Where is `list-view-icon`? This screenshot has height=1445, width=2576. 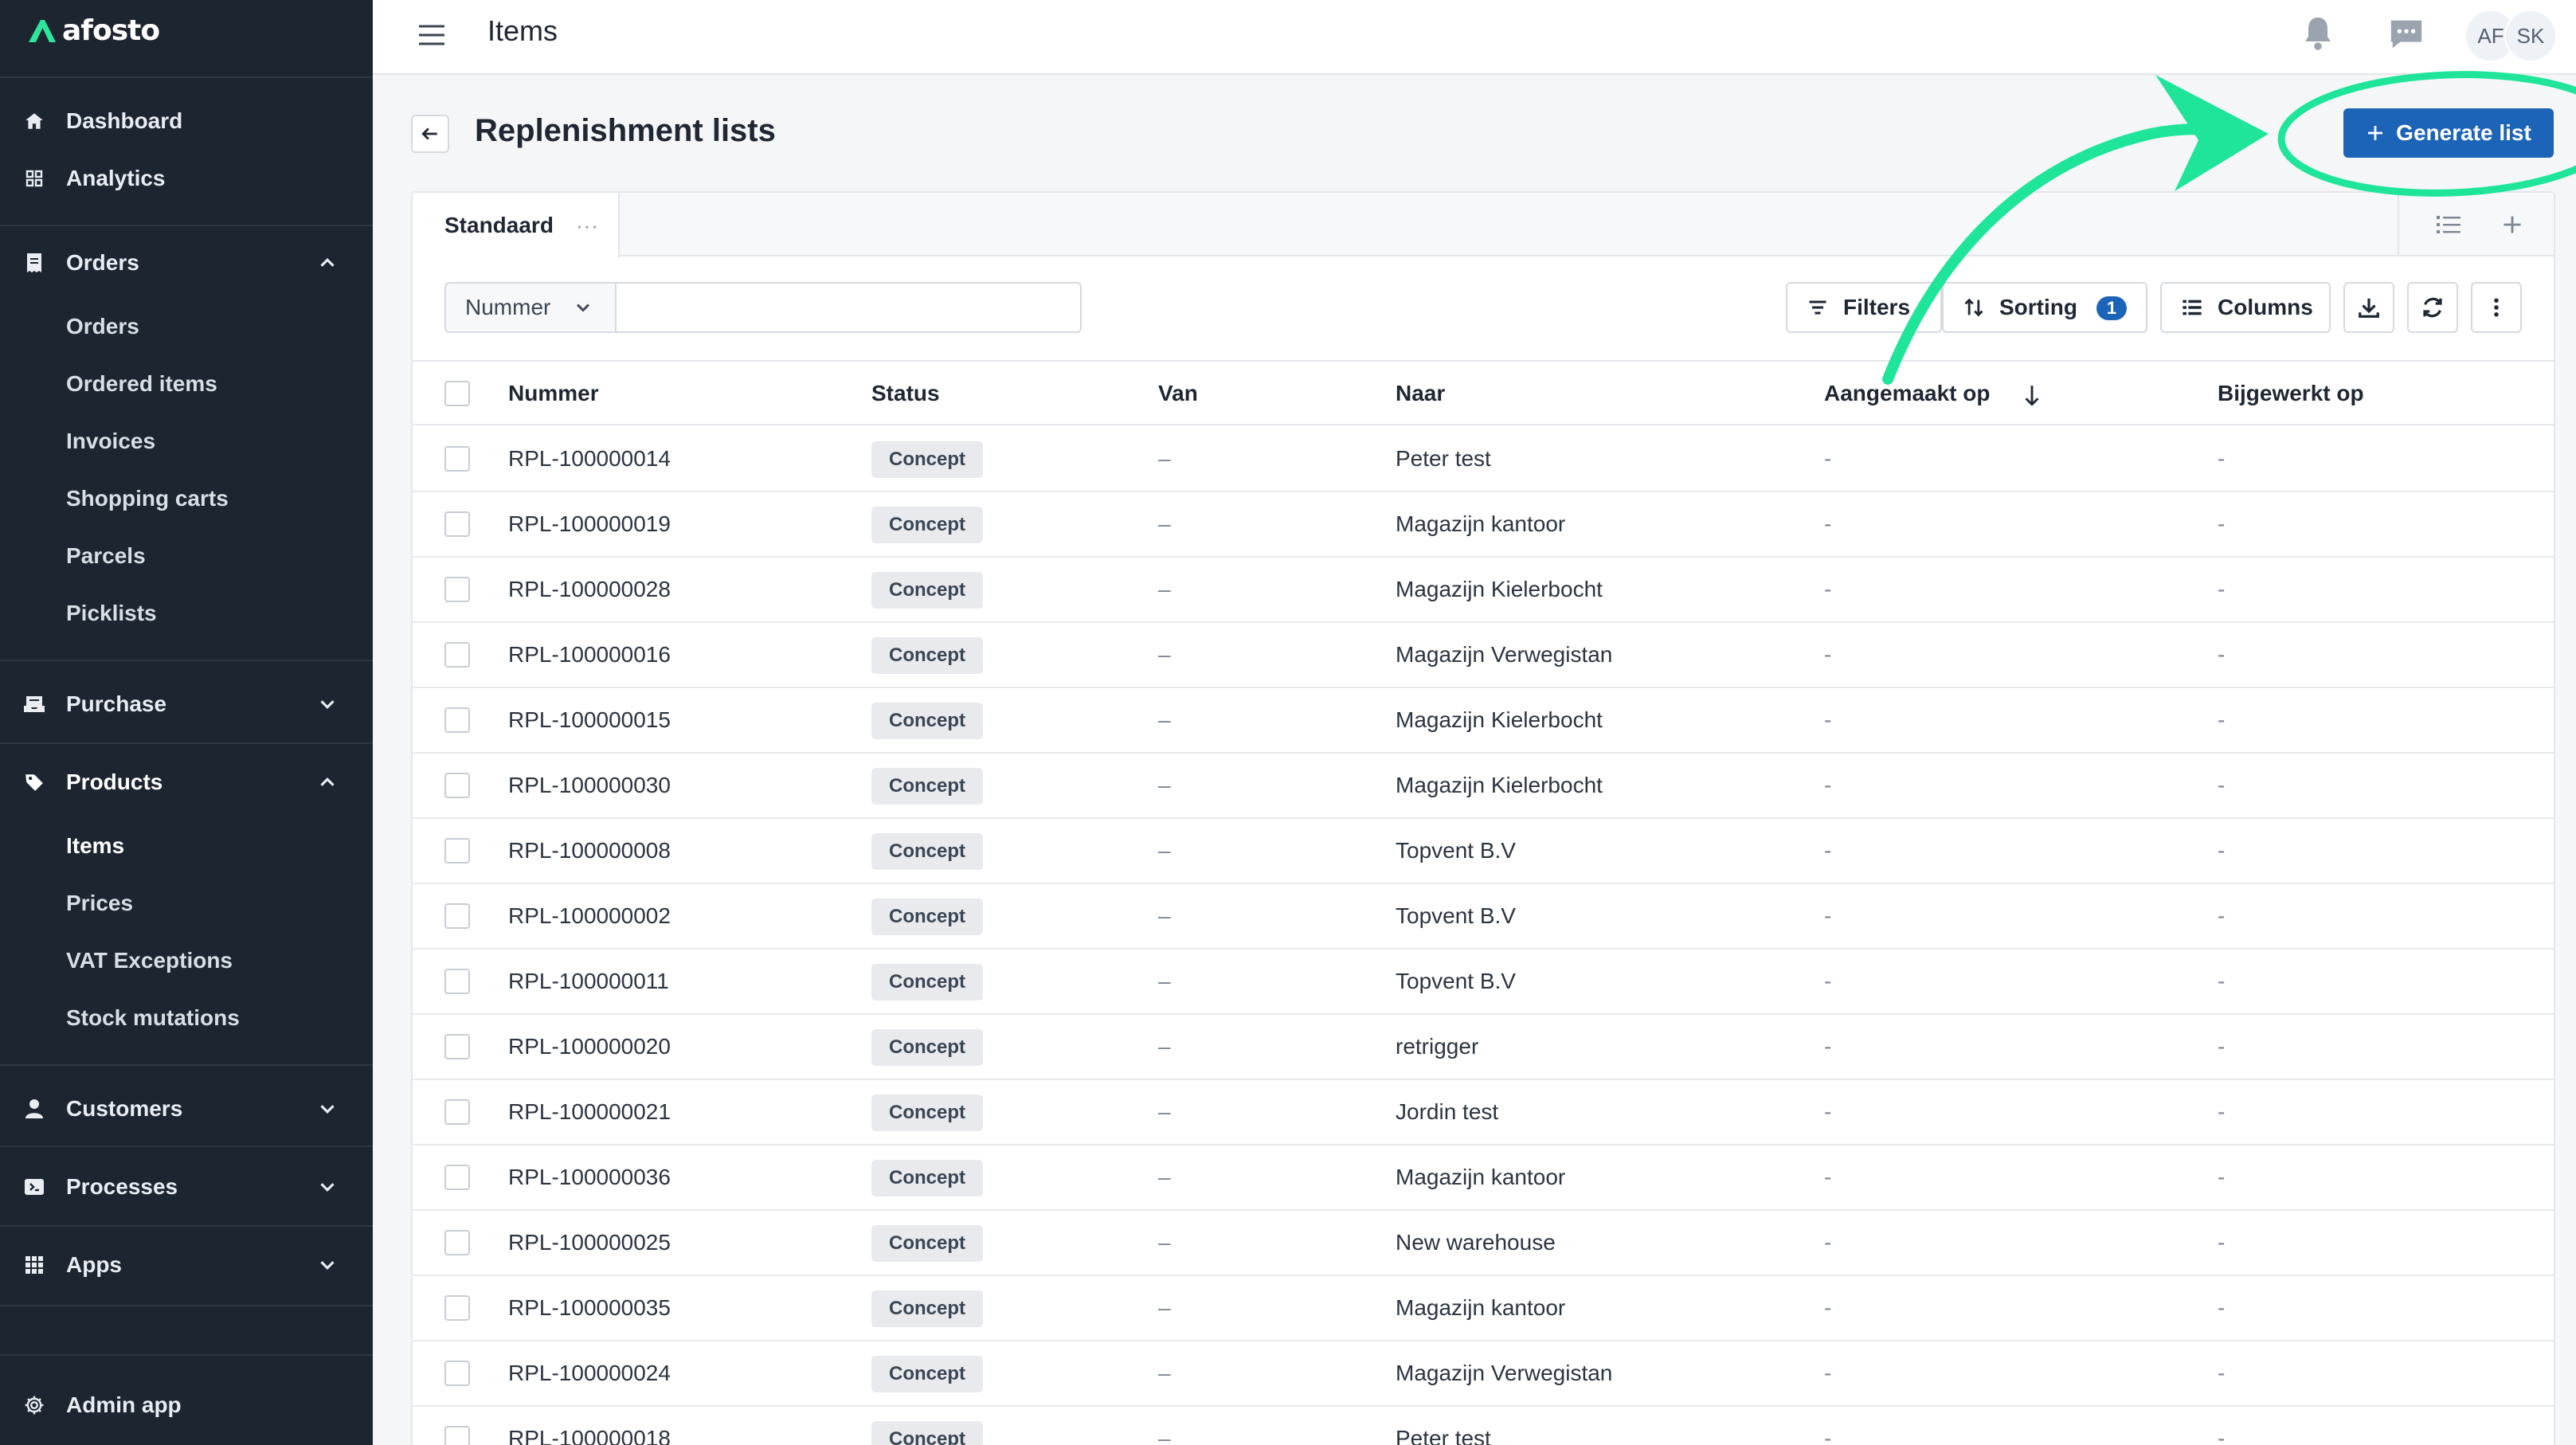 list-view-icon is located at coordinates (2448, 224).